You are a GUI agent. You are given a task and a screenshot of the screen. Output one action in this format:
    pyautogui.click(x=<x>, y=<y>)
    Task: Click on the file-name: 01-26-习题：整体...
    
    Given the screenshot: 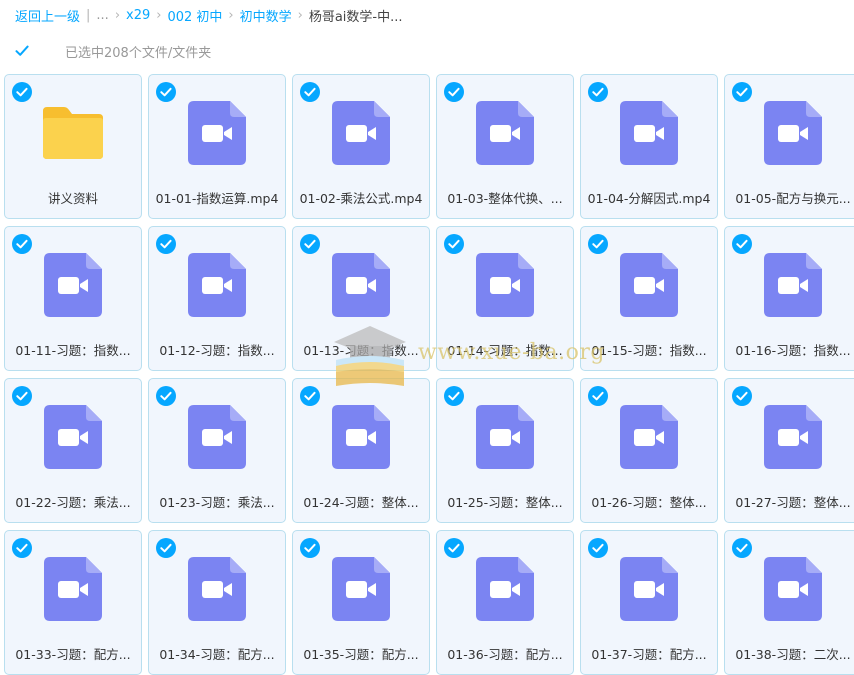 What is the action you would take?
    pyautogui.click(x=649, y=502)
    